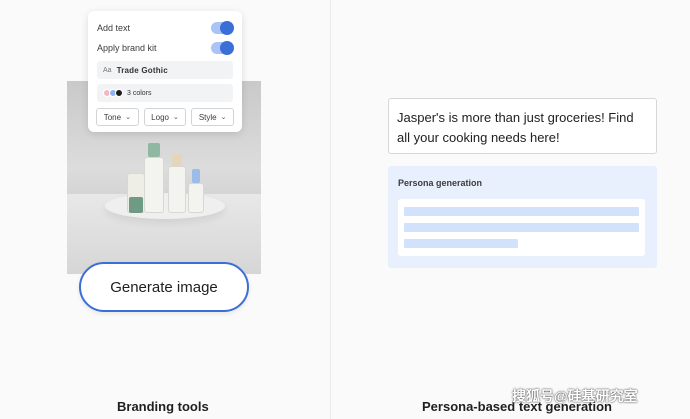 Image resolution: width=690 pixels, height=419 pixels. I want to click on generate-image-button: Generate image, so click(164, 287).